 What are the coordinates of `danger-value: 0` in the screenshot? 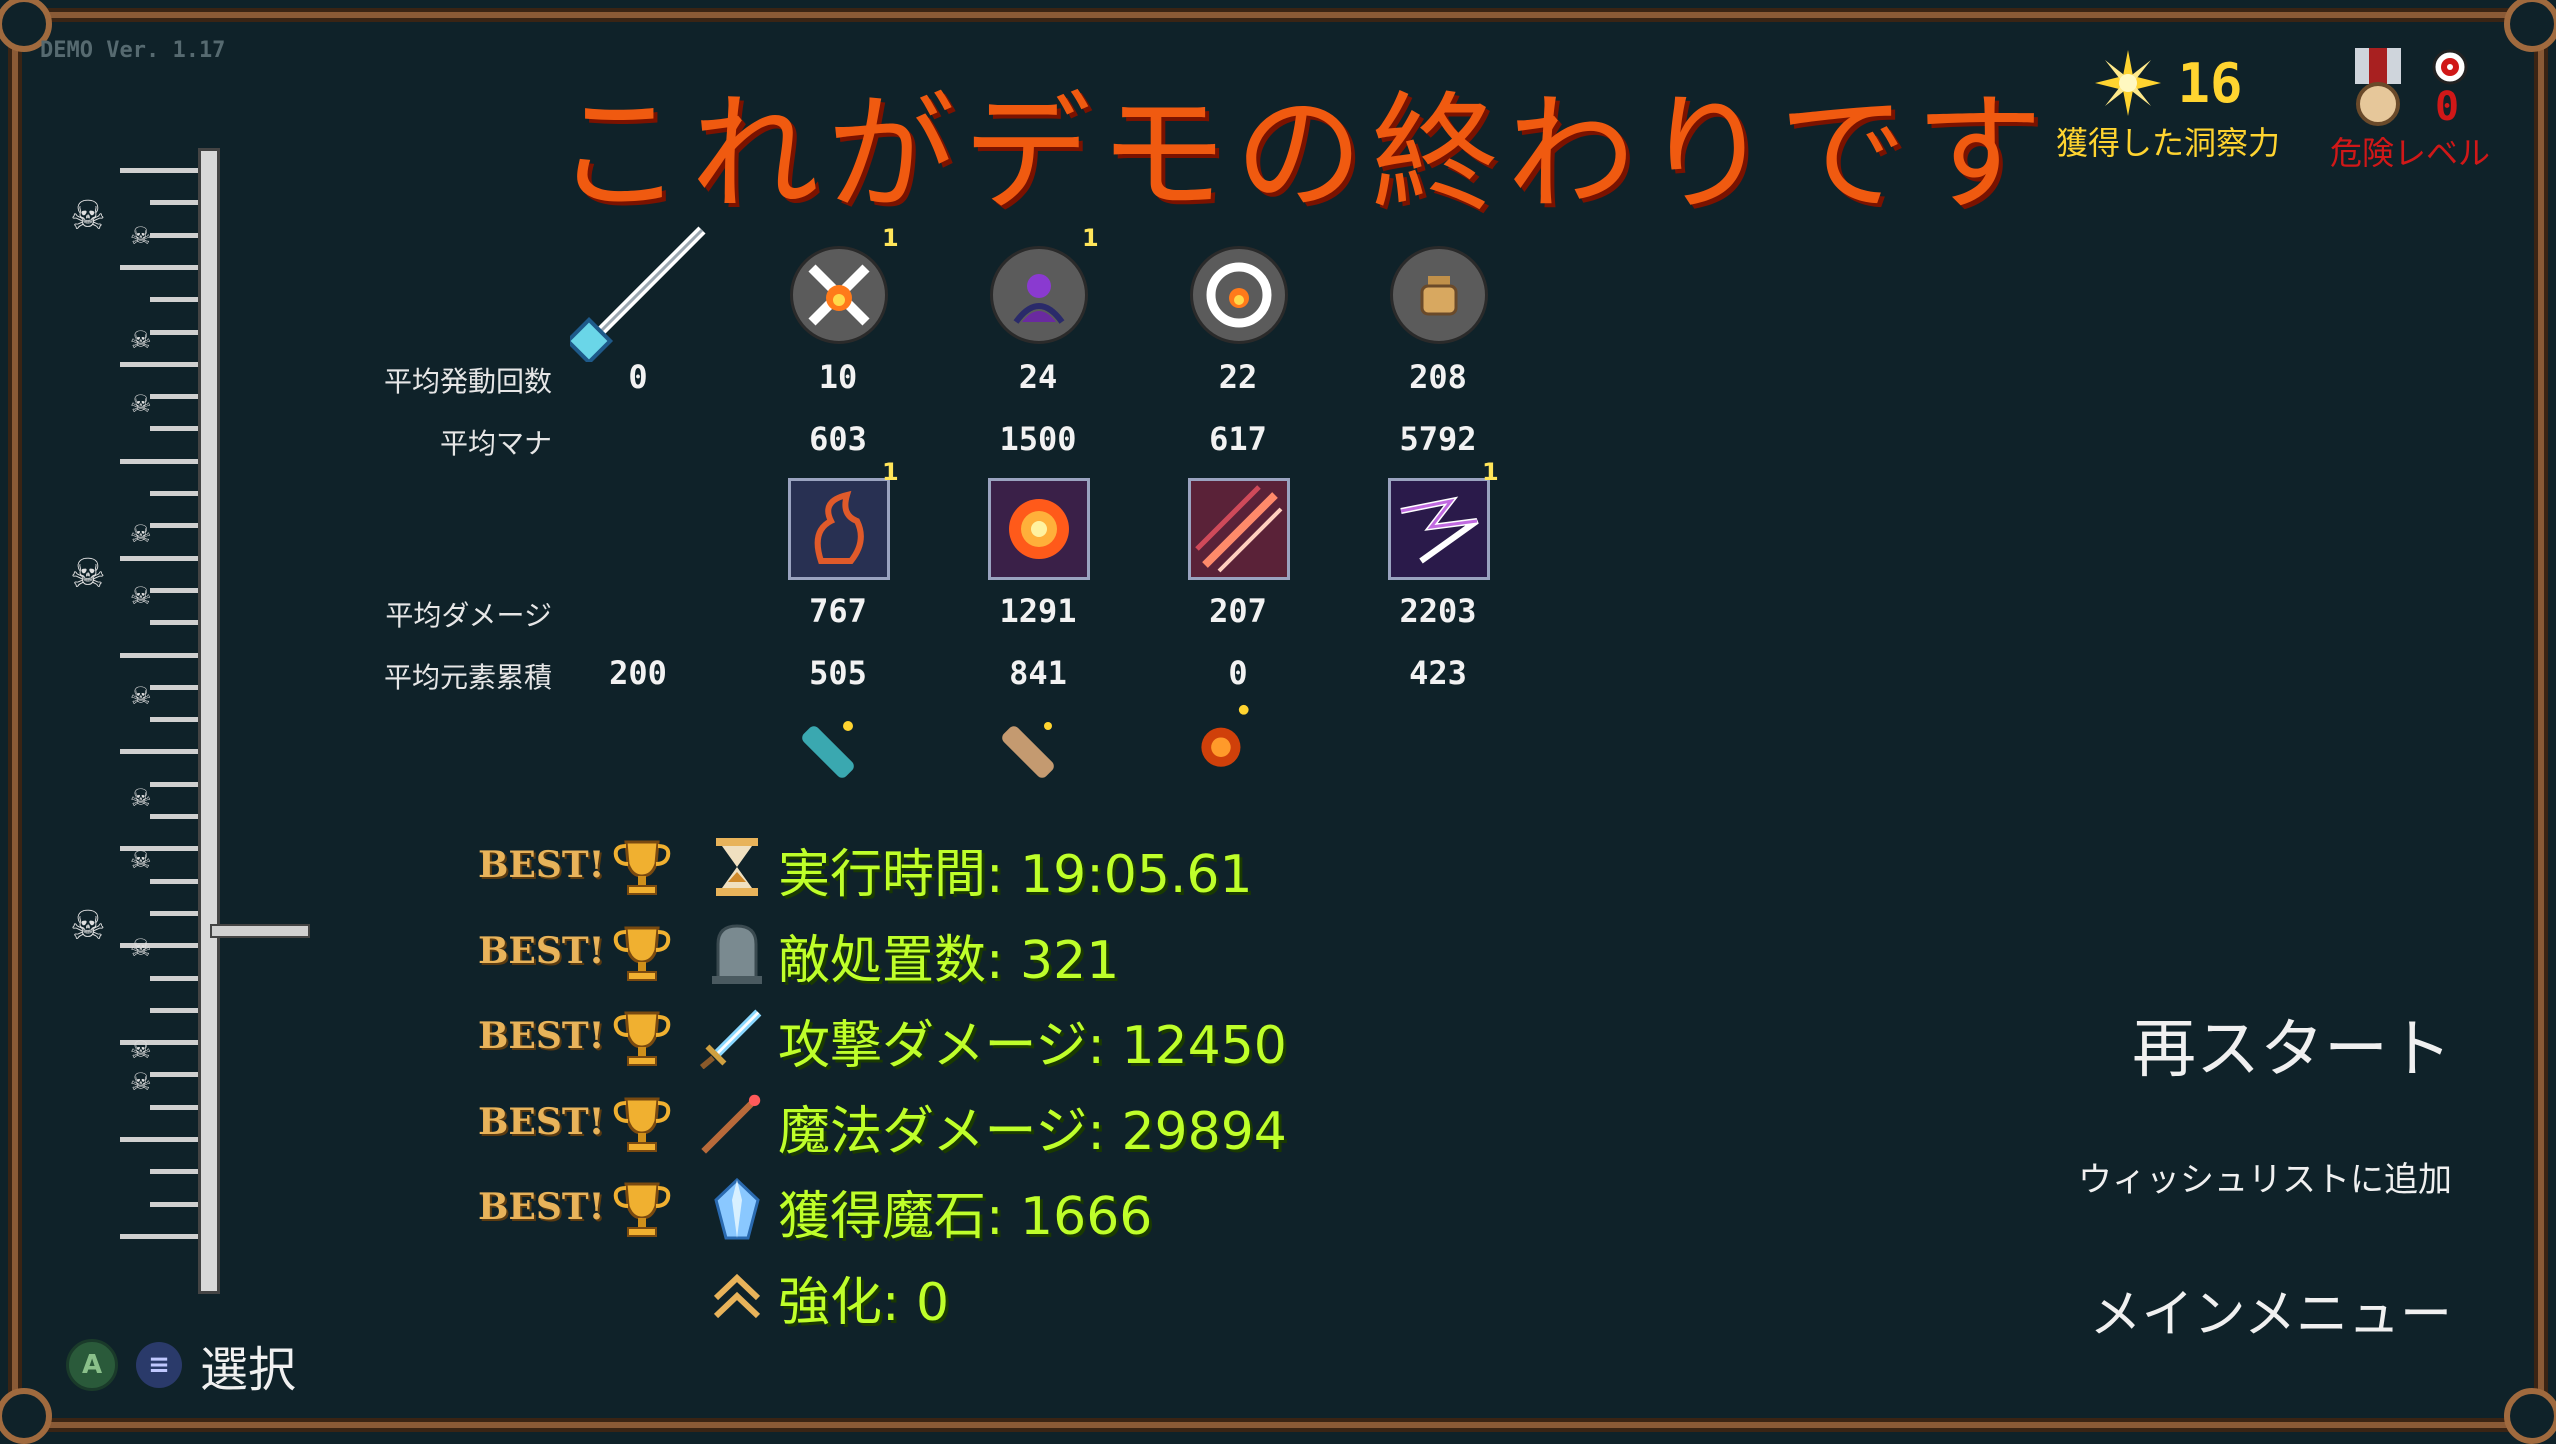 It's located at (2447, 107).